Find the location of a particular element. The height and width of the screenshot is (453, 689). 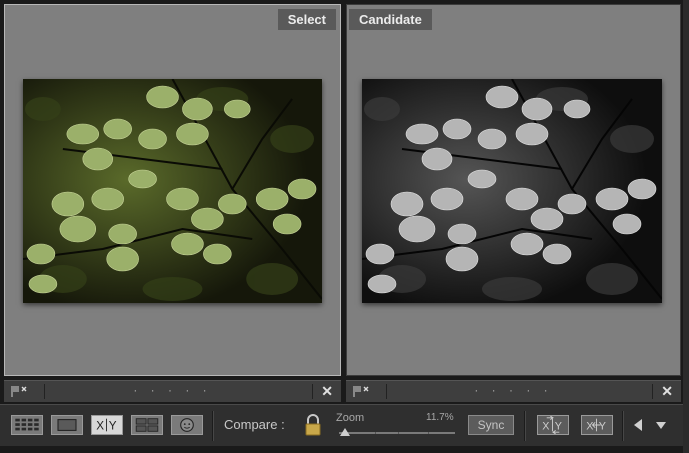

compare-label: Compare : is located at coordinates (254, 424).